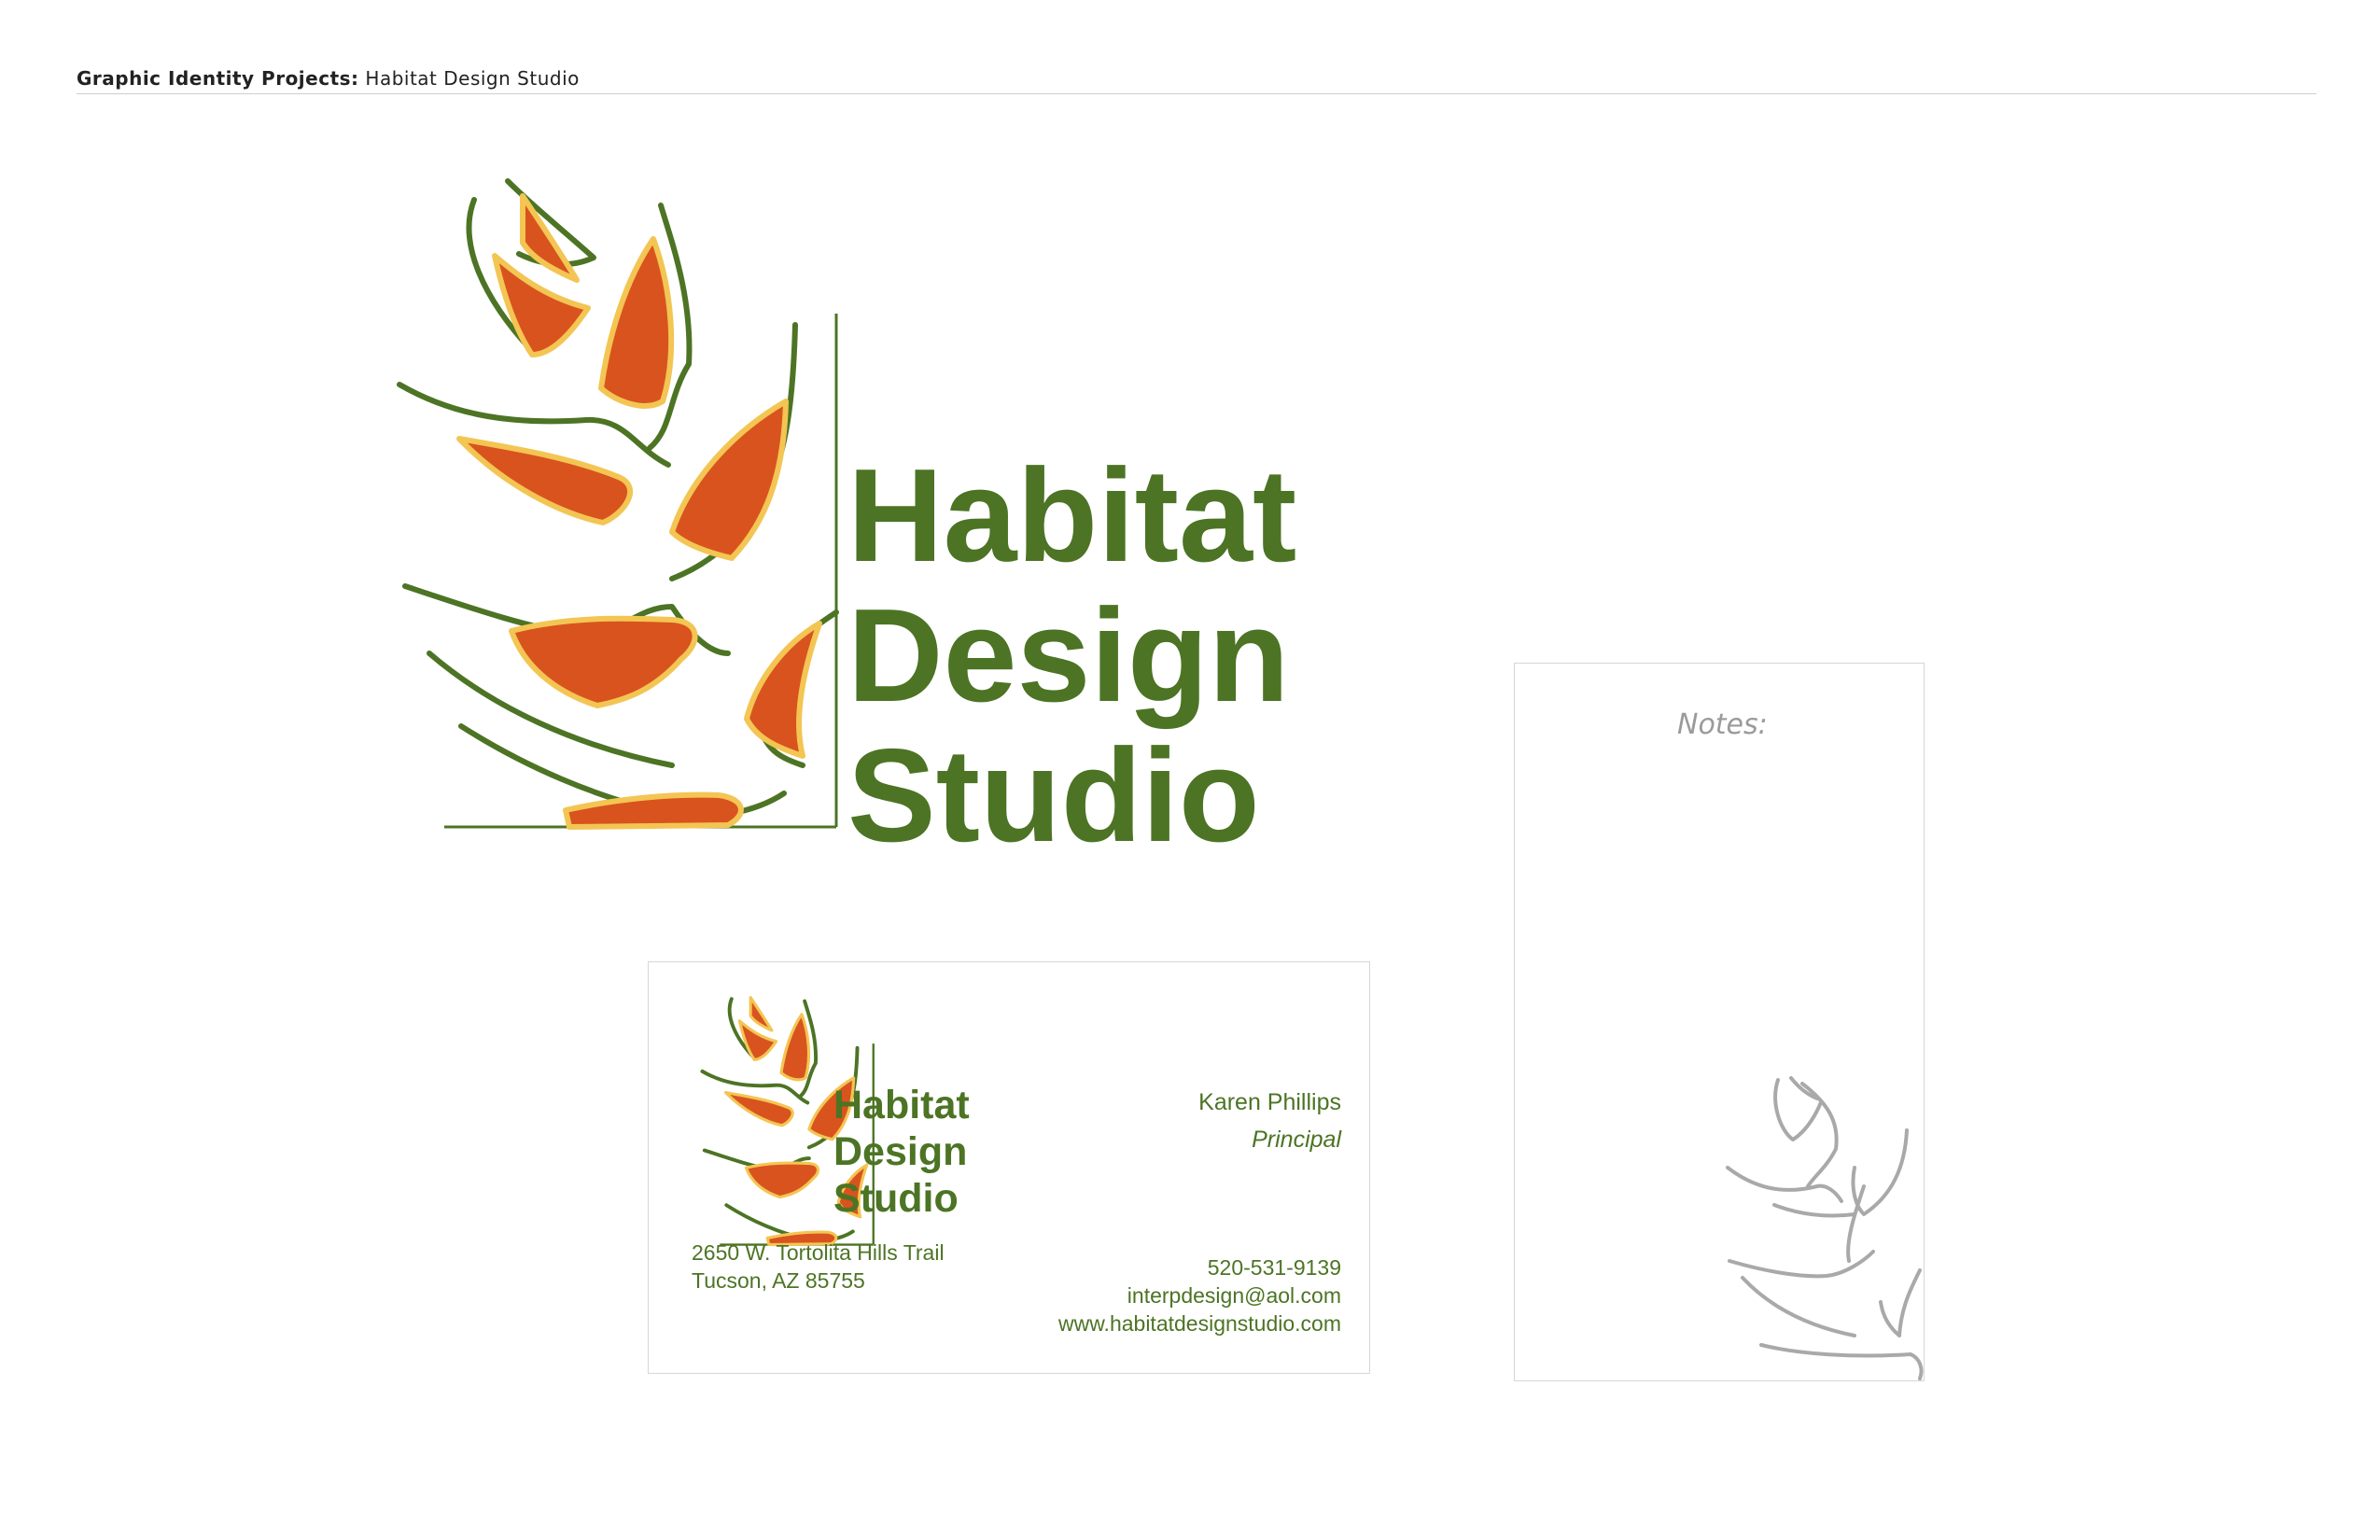  What do you see at coordinates (1053, 795) in the screenshot?
I see `wordmark-line-studio: Studio` at bounding box center [1053, 795].